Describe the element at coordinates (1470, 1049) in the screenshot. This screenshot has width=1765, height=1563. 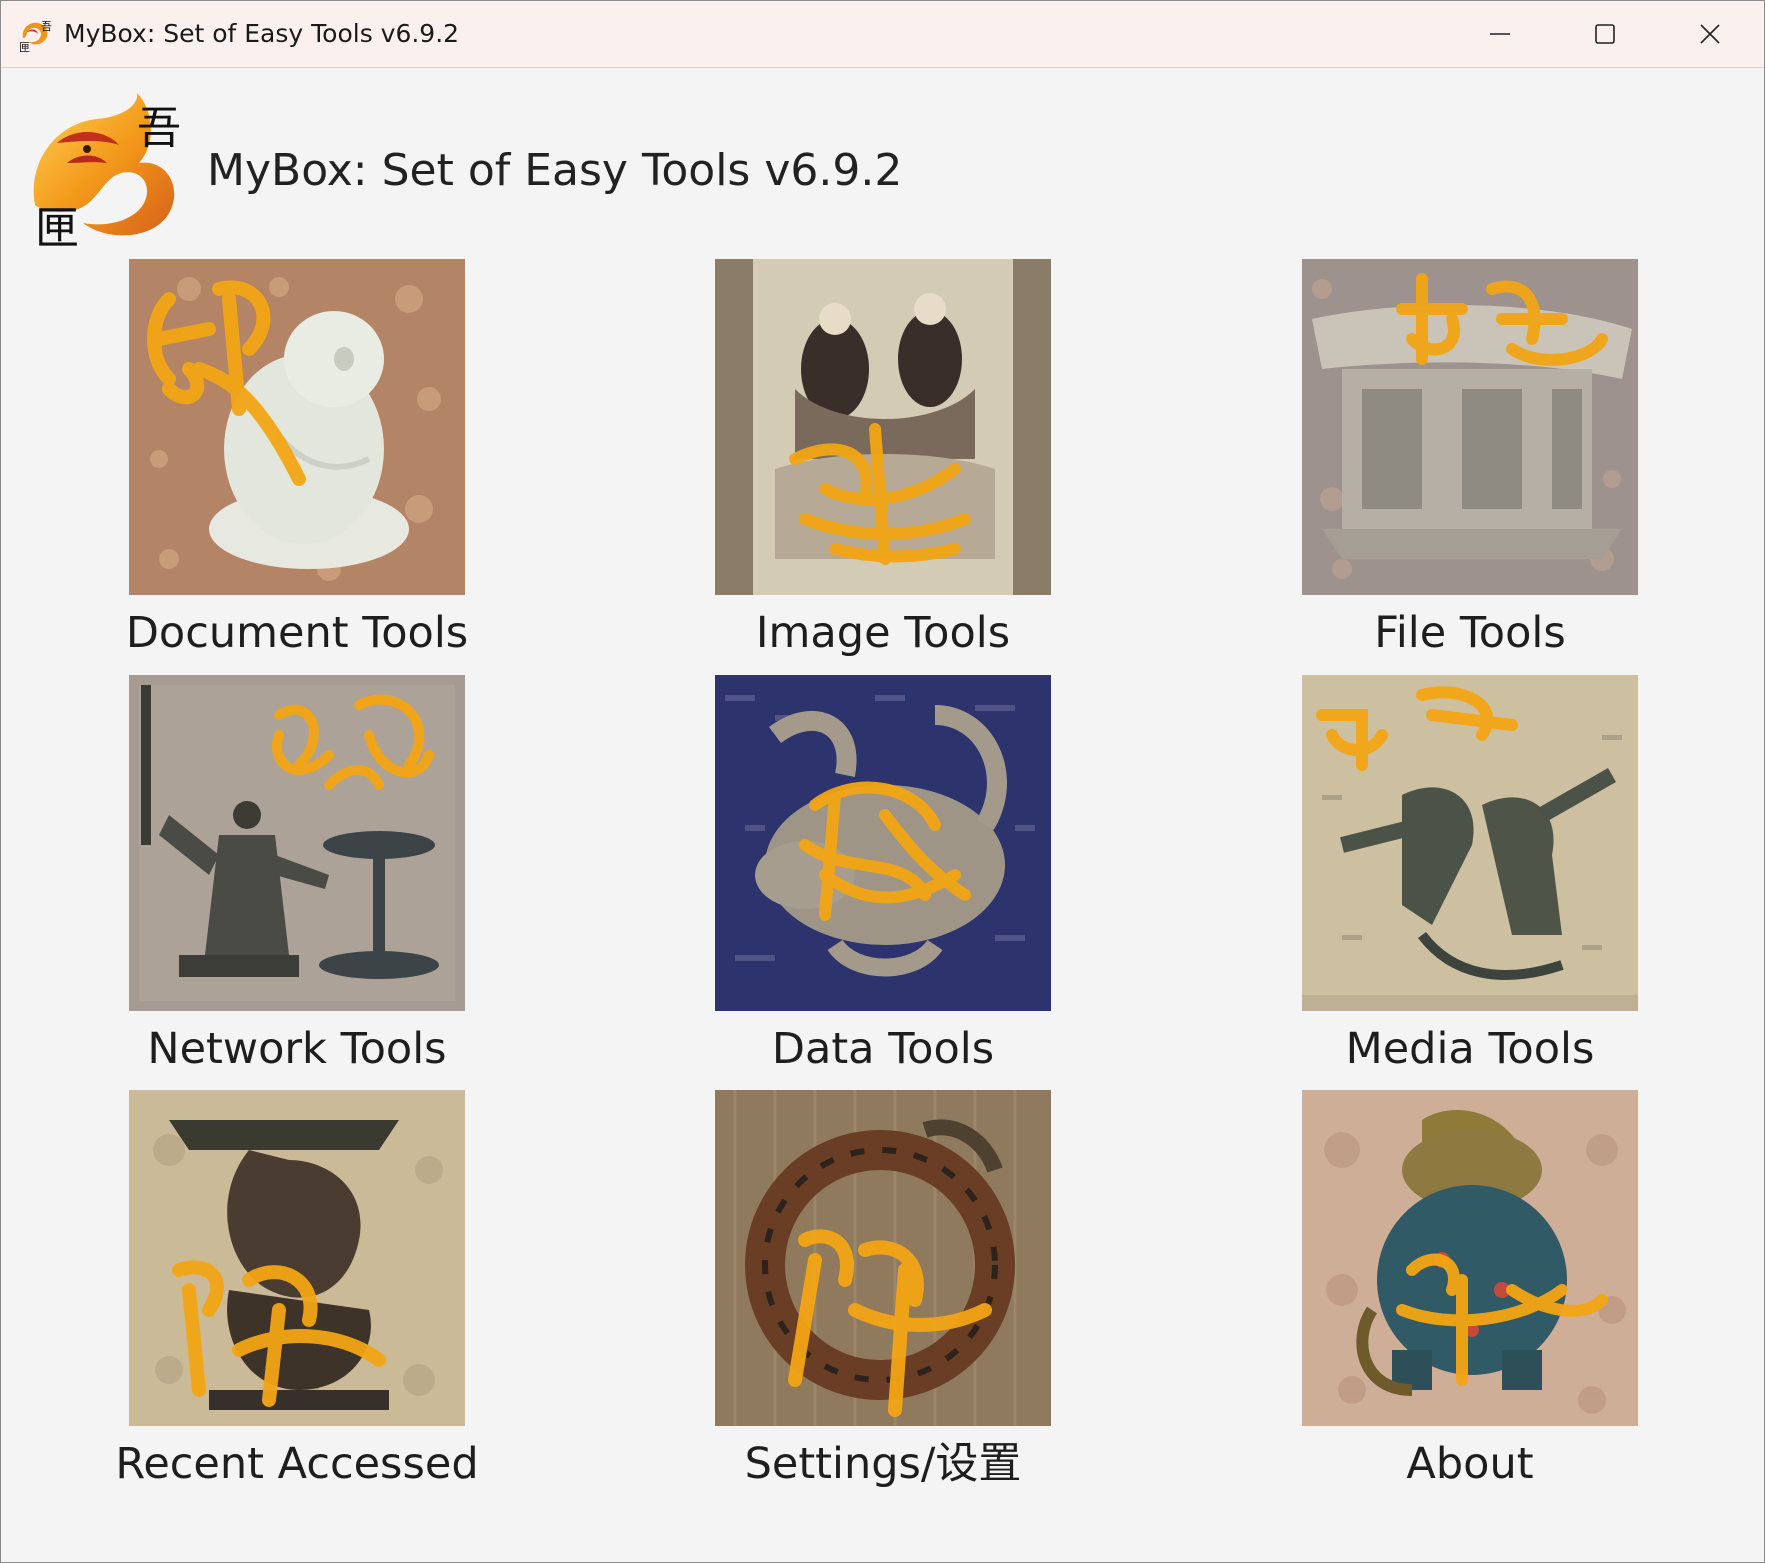
I see `media-tools-label: Media Tools` at that location.